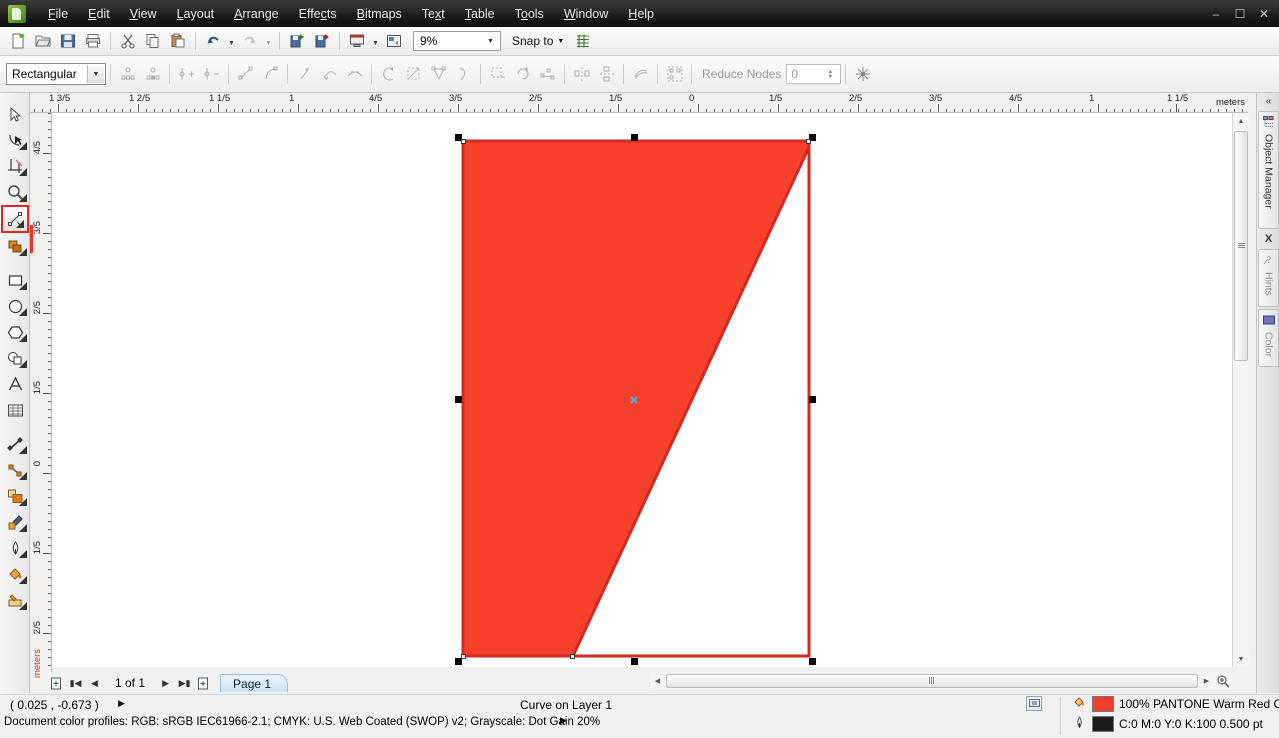 Image resolution: width=1279 pixels, height=738 pixels. I want to click on horizontal-scroll-thumb, so click(932, 680).